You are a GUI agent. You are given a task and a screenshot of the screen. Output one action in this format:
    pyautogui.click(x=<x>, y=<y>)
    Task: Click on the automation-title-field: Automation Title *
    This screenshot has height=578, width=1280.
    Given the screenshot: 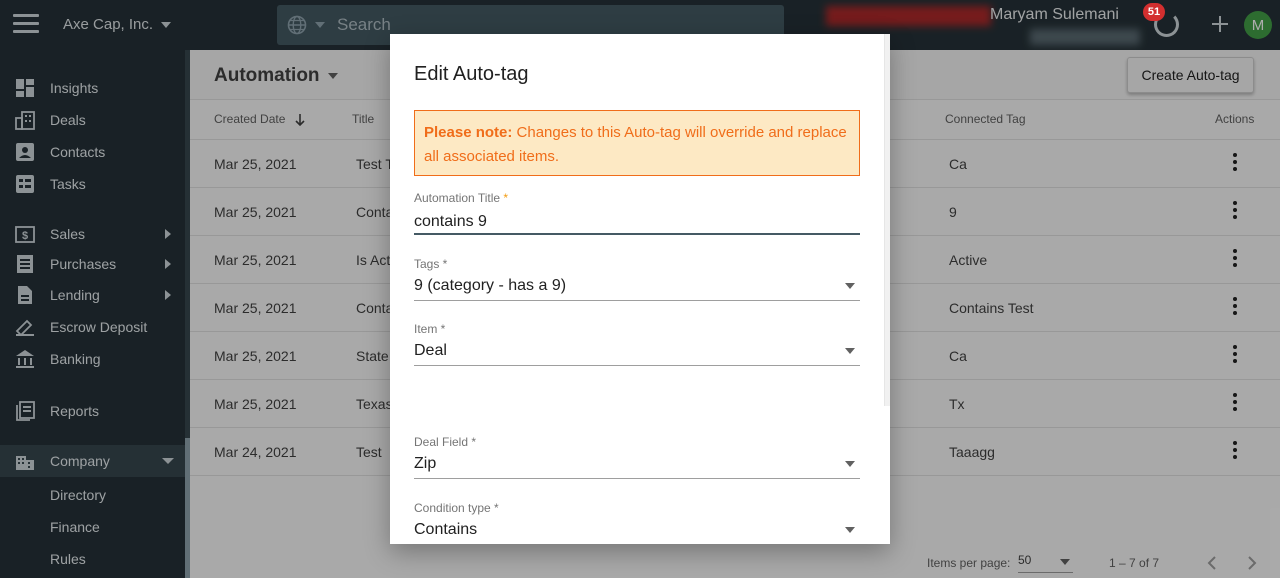 What is the action you would take?
    pyautogui.click(x=637, y=213)
    